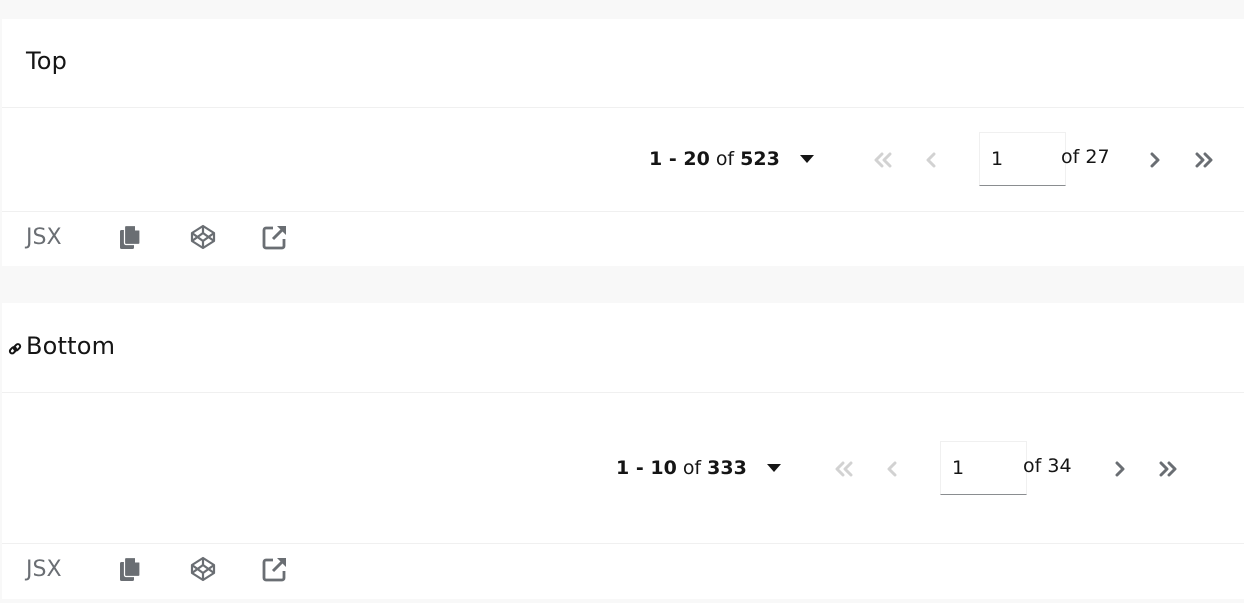 The height and width of the screenshot is (603, 1244). I want to click on anchor-link, so click(15, 348).